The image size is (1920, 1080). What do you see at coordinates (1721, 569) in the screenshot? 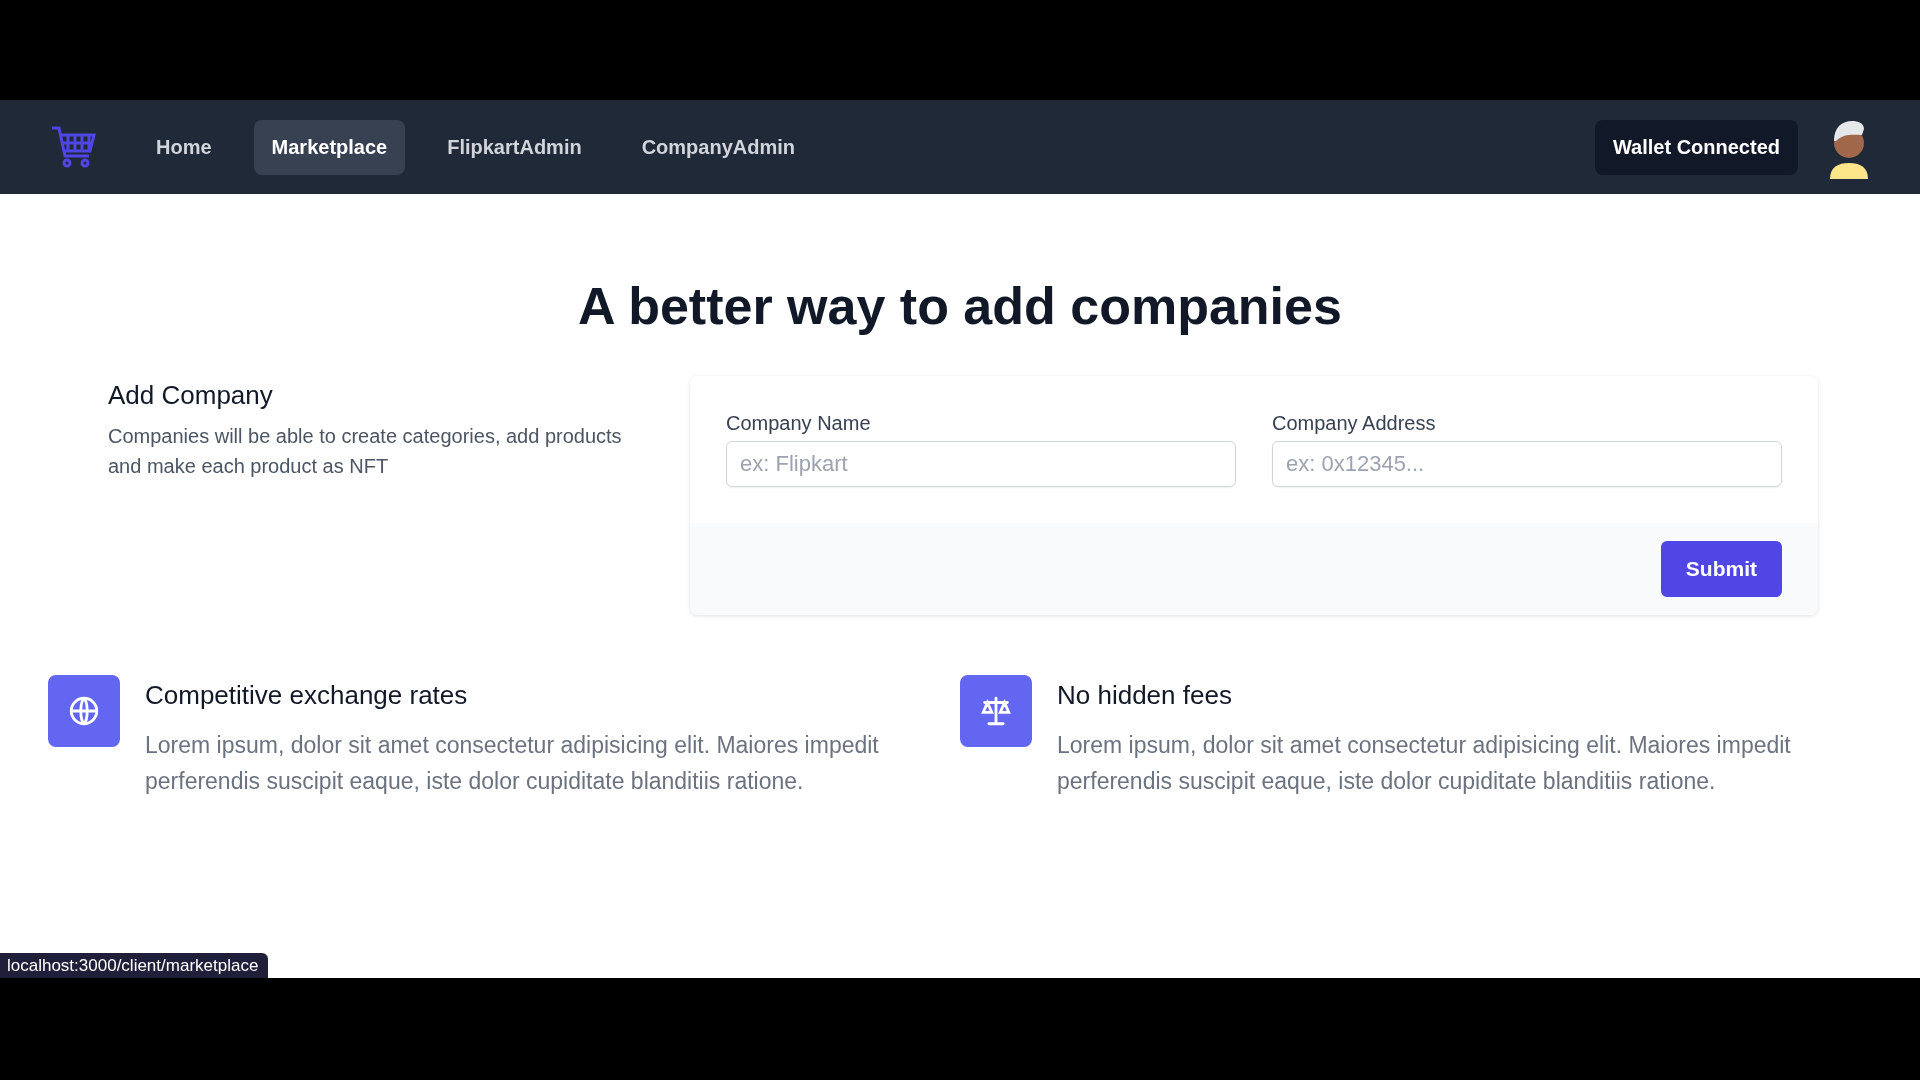
I see `submit-button: Submit` at bounding box center [1721, 569].